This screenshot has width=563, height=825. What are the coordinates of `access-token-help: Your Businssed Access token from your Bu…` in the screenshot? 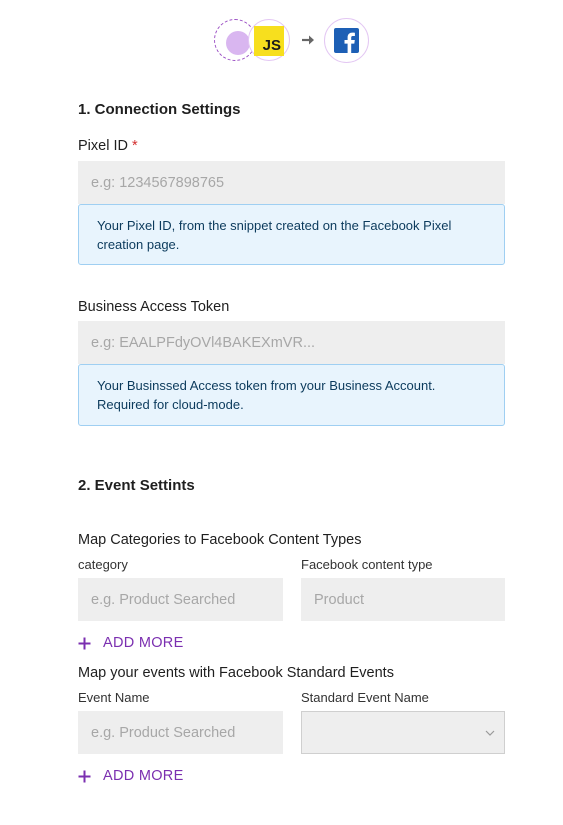 It's located at (291, 395).